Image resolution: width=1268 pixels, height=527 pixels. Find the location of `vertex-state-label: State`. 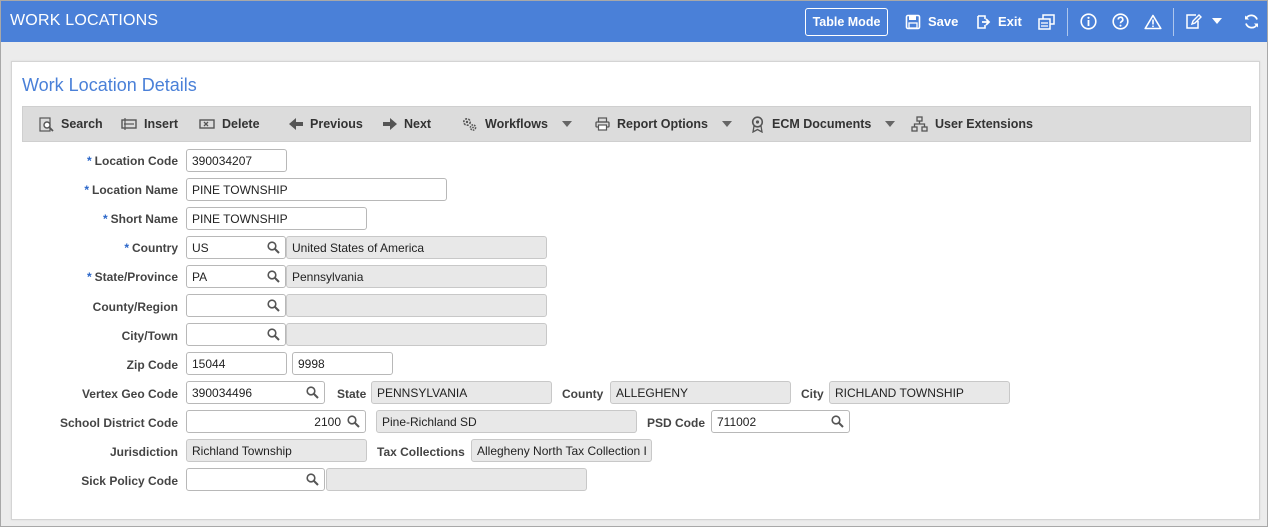

vertex-state-label: State is located at coordinates (352, 394).